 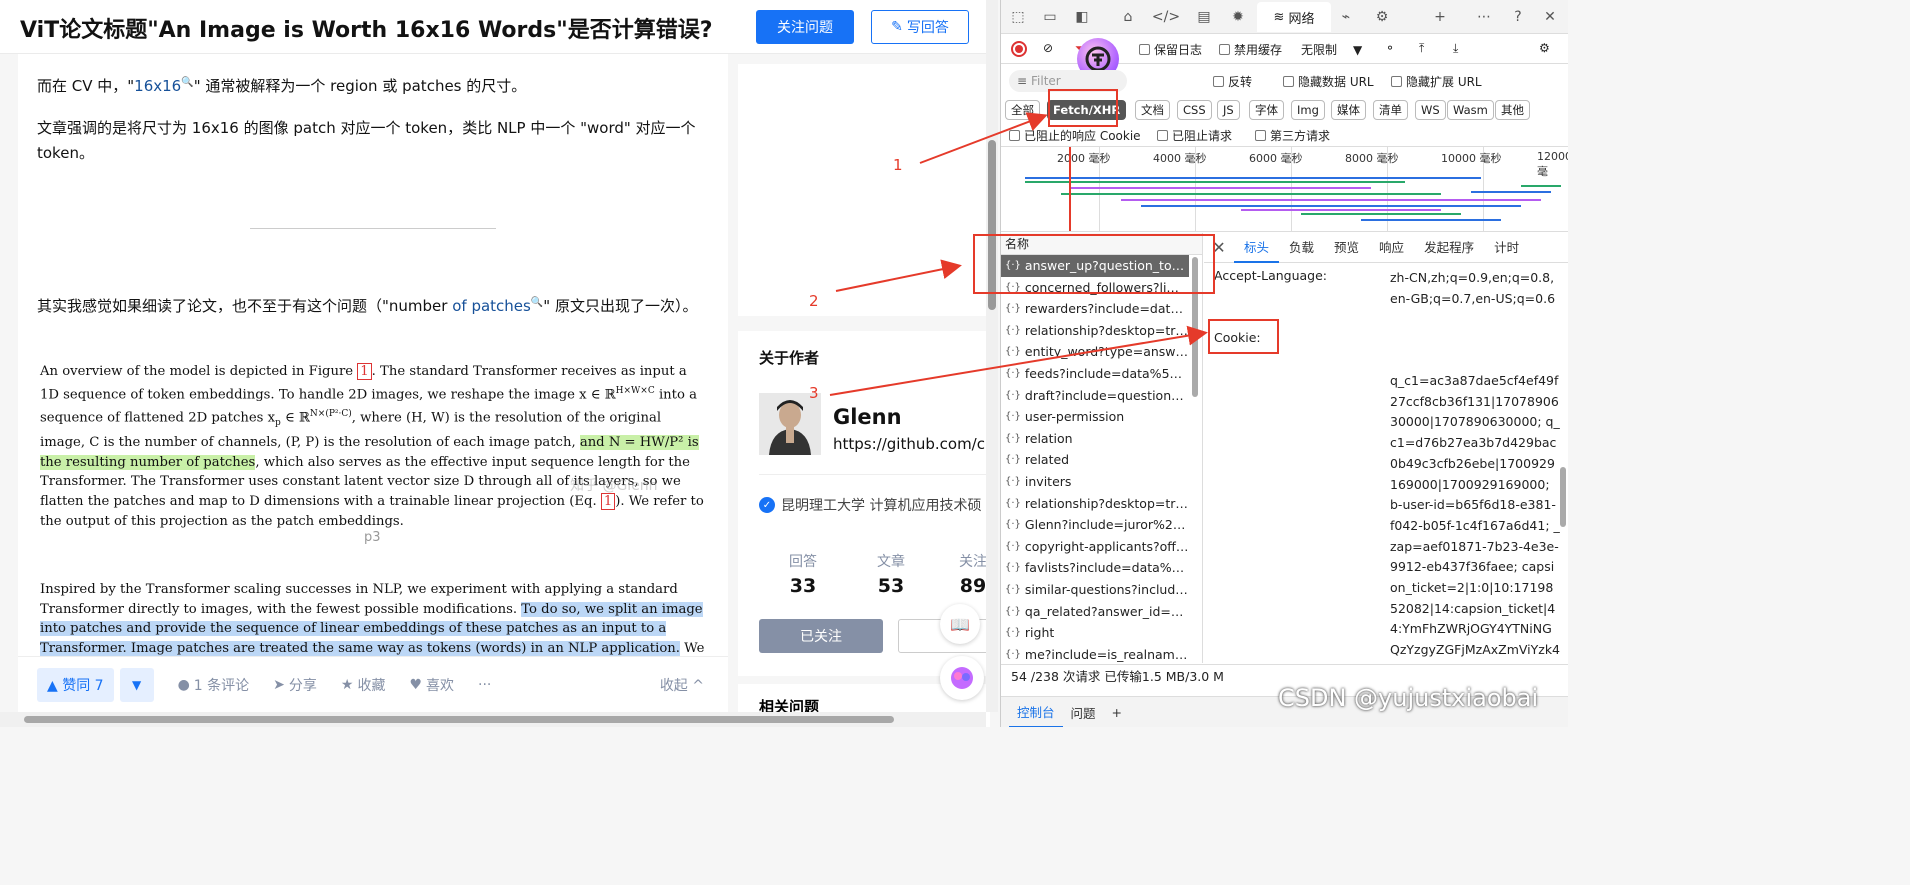 I want to click on ai-assistant-button, so click(x=962, y=678).